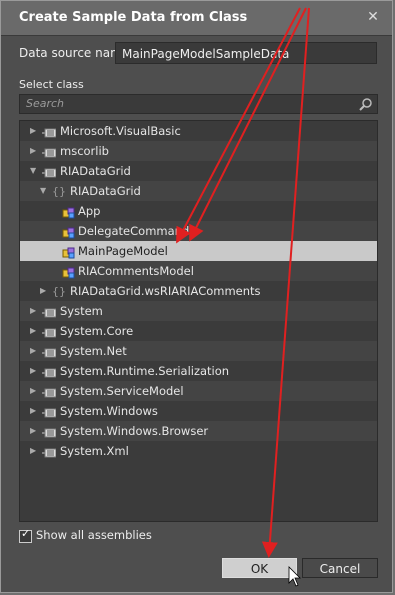 This screenshot has height=595, width=395. What do you see at coordinates (198, 211) in the screenshot?
I see `tree-row: App` at bounding box center [198, 211].